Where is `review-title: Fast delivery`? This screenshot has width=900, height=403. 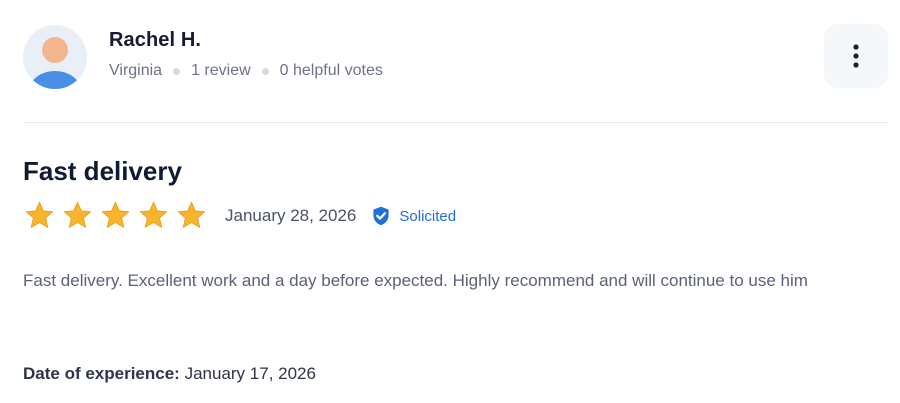 review-title: Fast delivery is located at coordinates (102, 171).